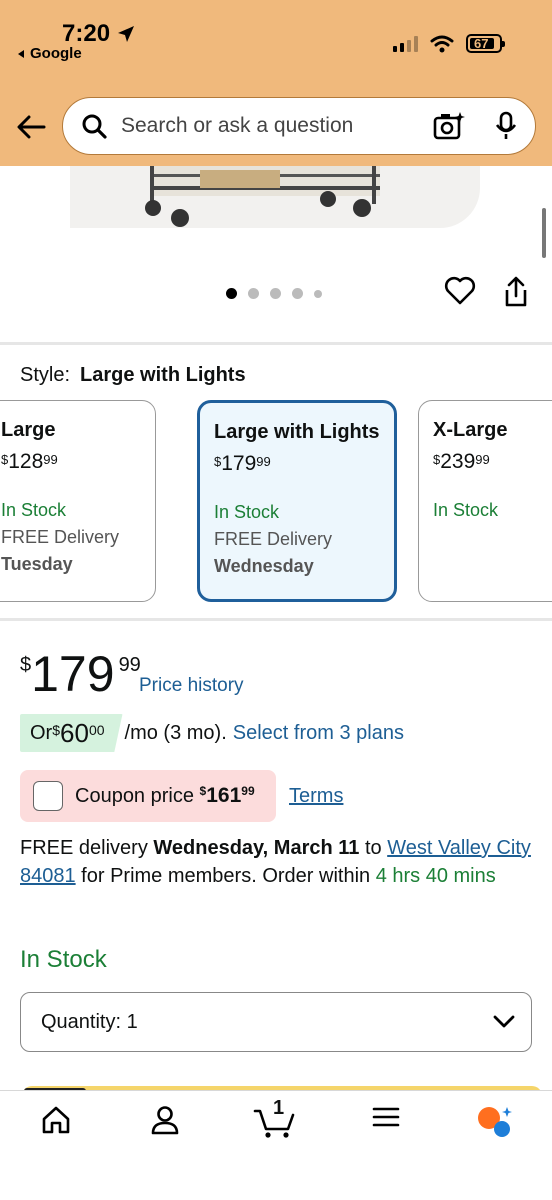  I want to click on battery-level: 67, so click(481, 43).